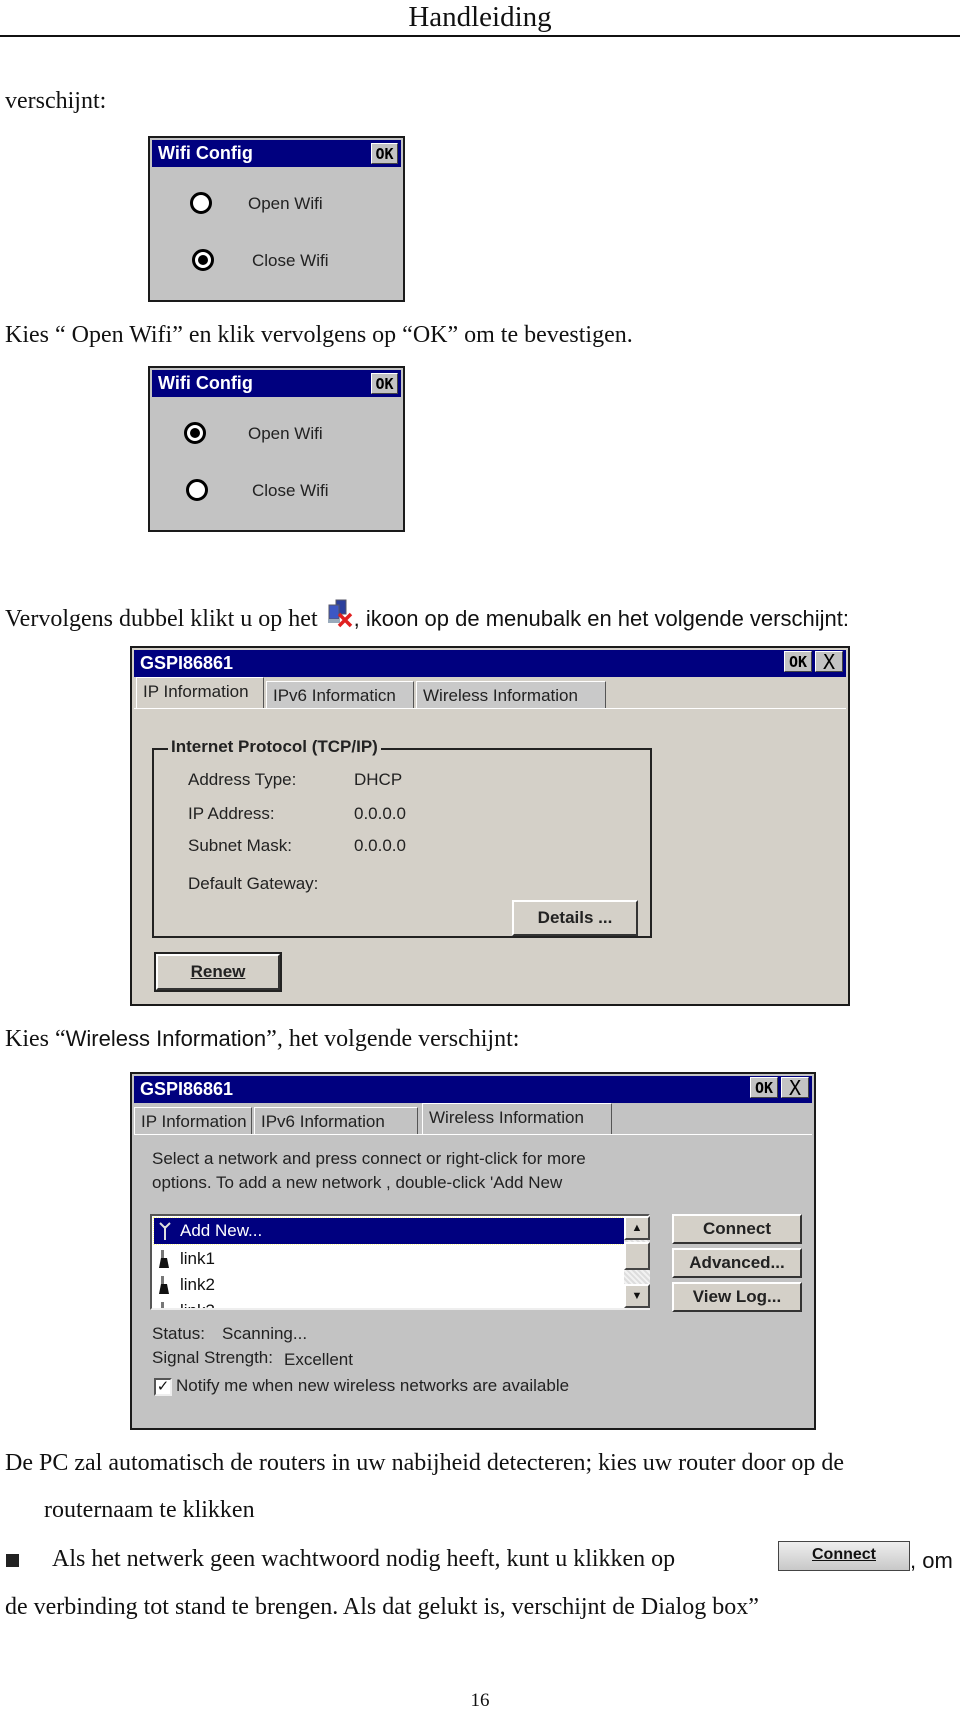 The image size is (960, 1713). I want to click on page-header-title: Handleiding, so click(480, 17).